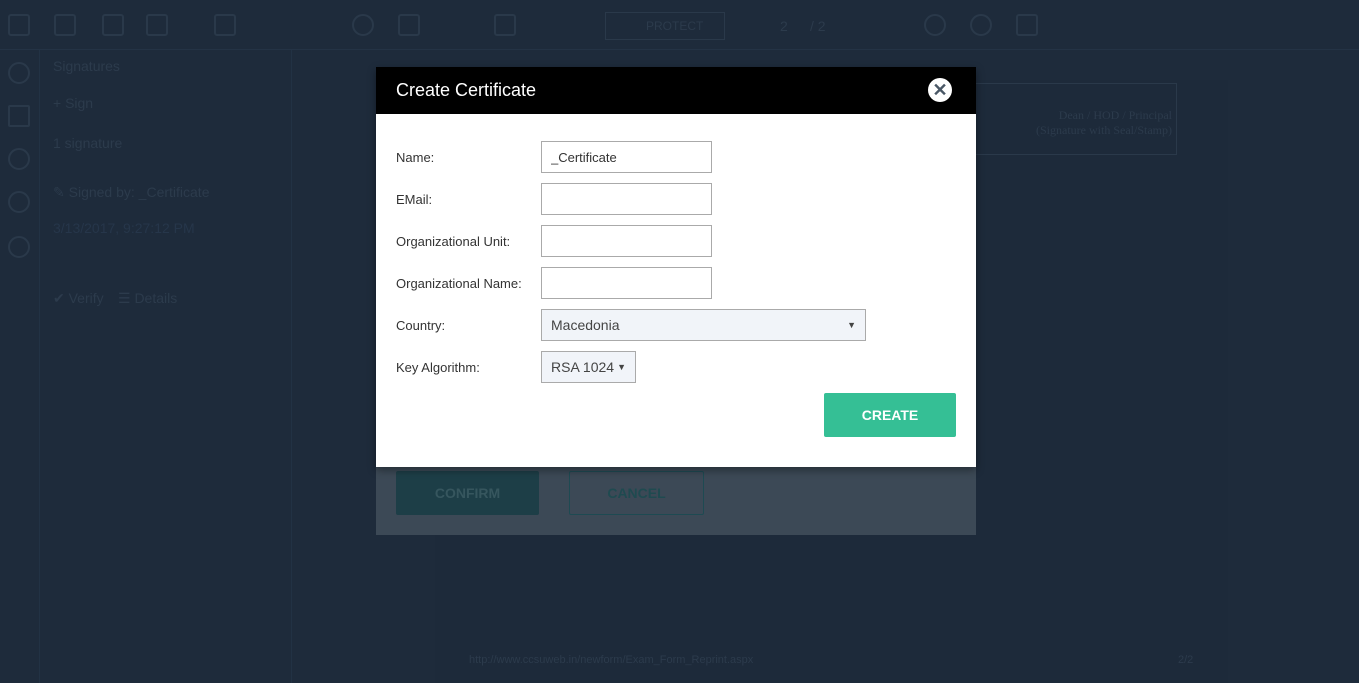 The width and height of the screenshot is (1359, 683). What do you see at coordinates (784, 26) in the screenshot?
I see `page-number: 2` at bounding box center [784, 26].